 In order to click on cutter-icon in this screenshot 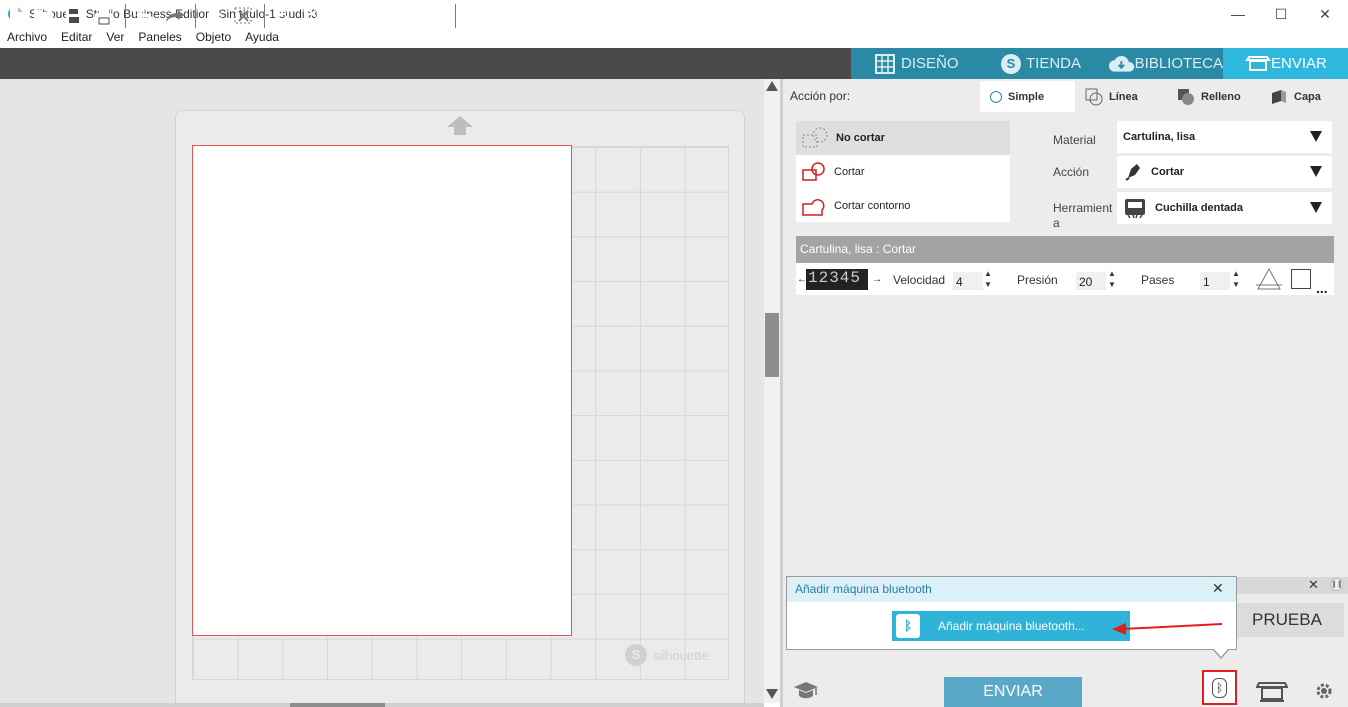, I will do `click(1258, 63)`.